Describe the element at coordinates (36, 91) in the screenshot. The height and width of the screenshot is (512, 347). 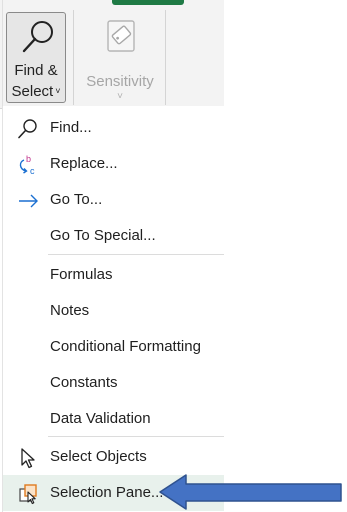
I see `find-select-label-line2: Select ˅` at that location.